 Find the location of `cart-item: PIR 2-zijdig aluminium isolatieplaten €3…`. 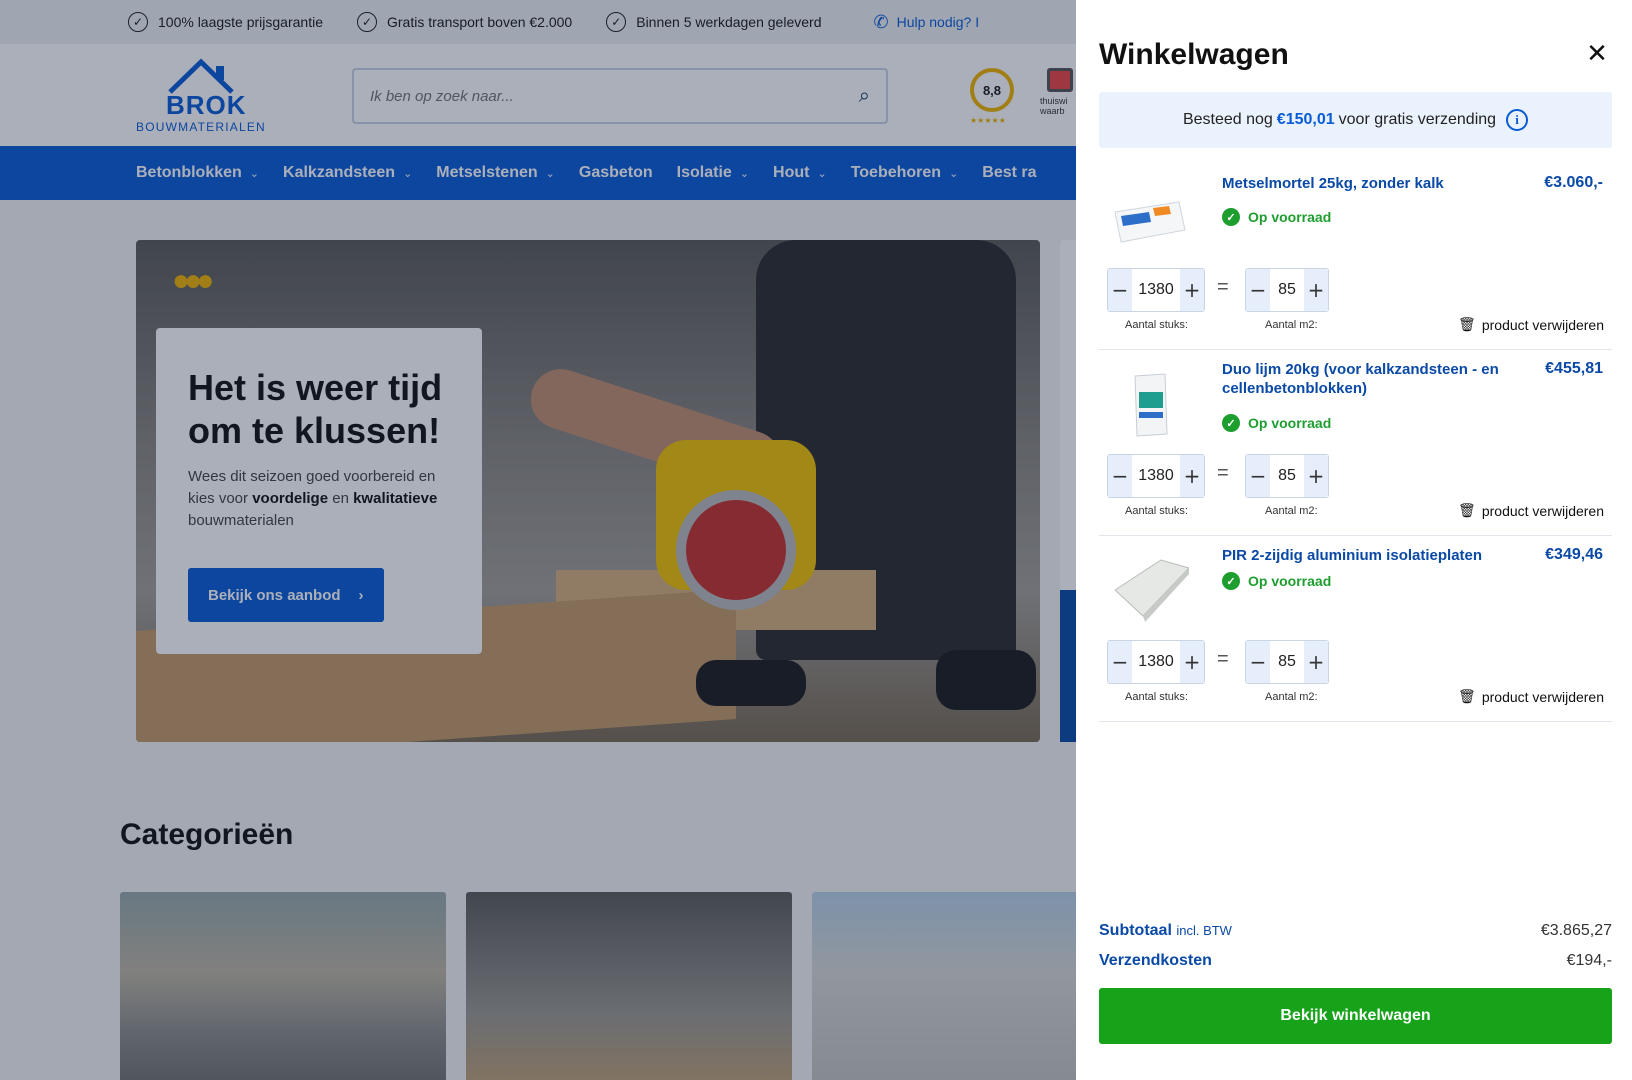

cart-item: PIR 2-zijdig aluminium isolatieplaten €3… is located at coordinates (1355, 629).